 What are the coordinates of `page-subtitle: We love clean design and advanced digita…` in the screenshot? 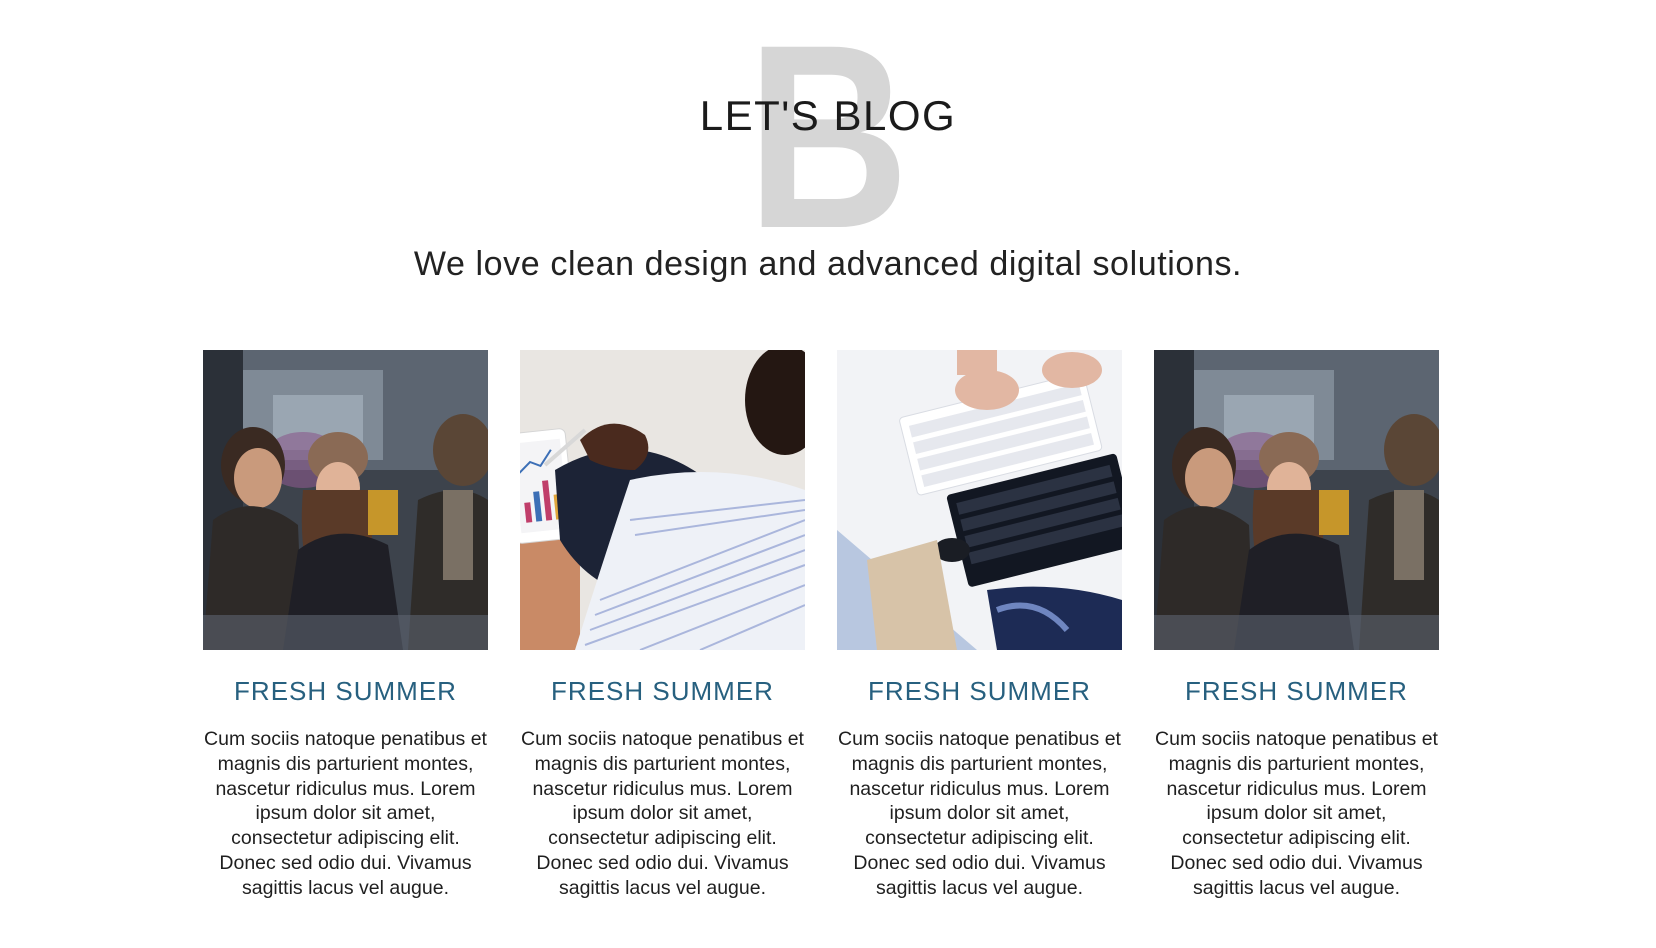 It's located at (828, 264).